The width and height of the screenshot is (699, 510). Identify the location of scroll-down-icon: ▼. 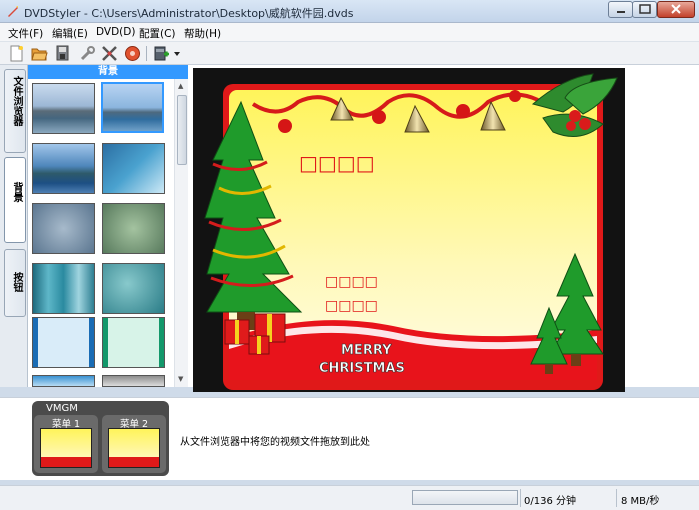
(180, 379).